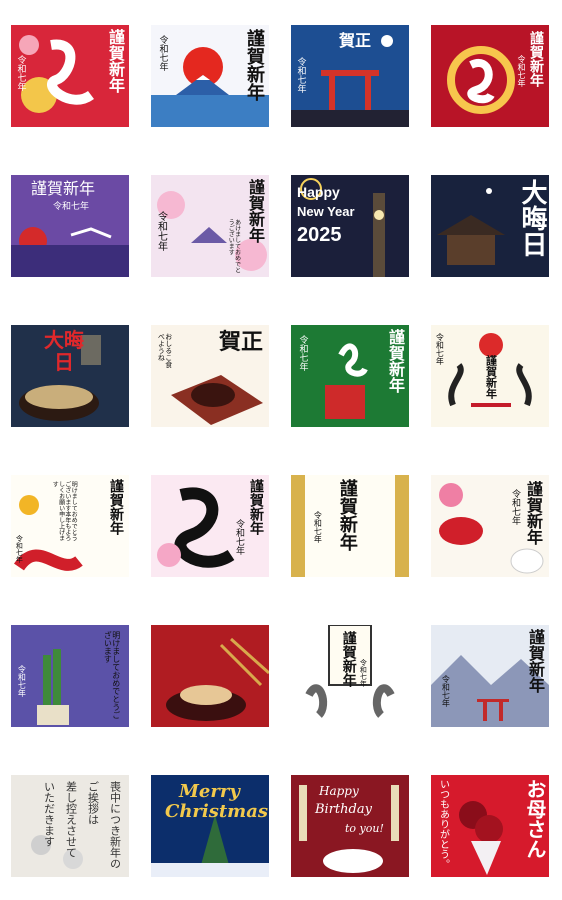 The width and height of the screenshot is (562, 900). Describe the element at coordinates (326, 211) in the screenshot. I see `greeting-line2: New Year` at that location.